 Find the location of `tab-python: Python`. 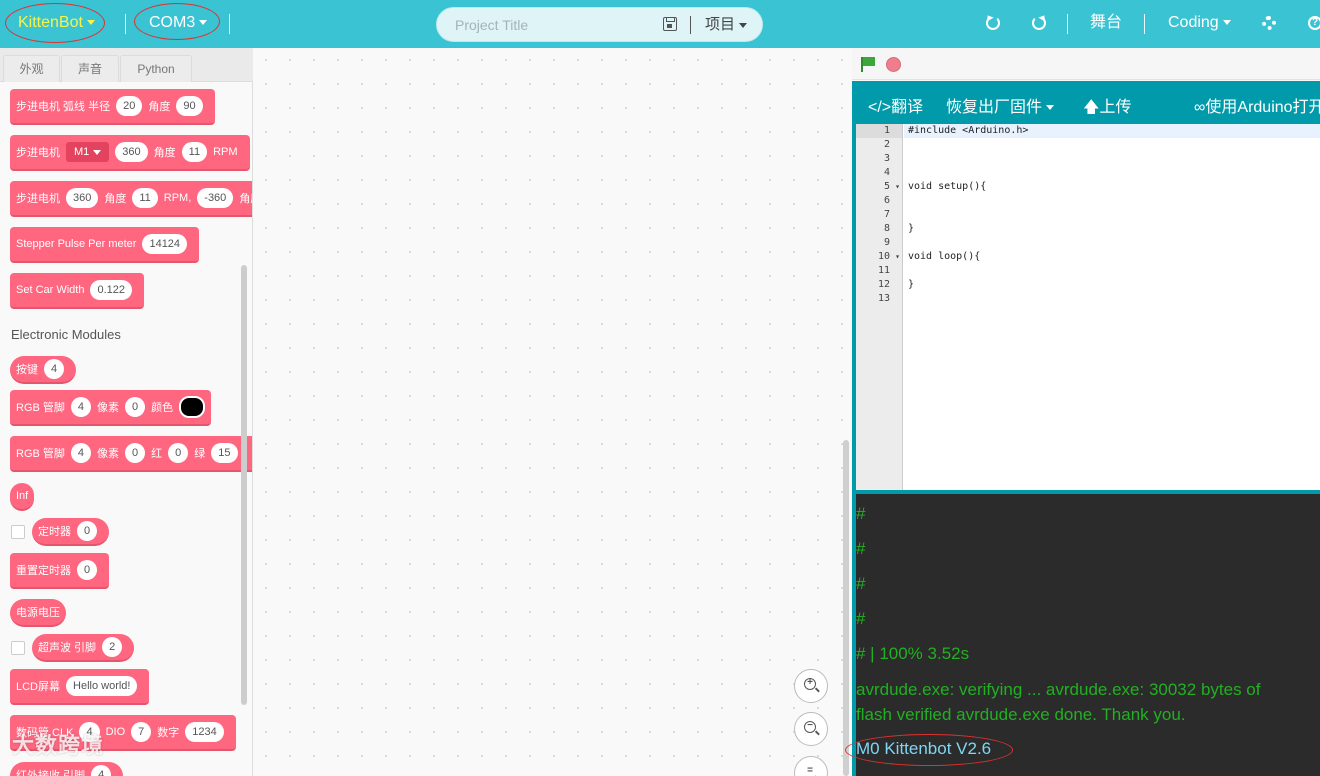

tab-python: Python is located at coordinates (156, 68).